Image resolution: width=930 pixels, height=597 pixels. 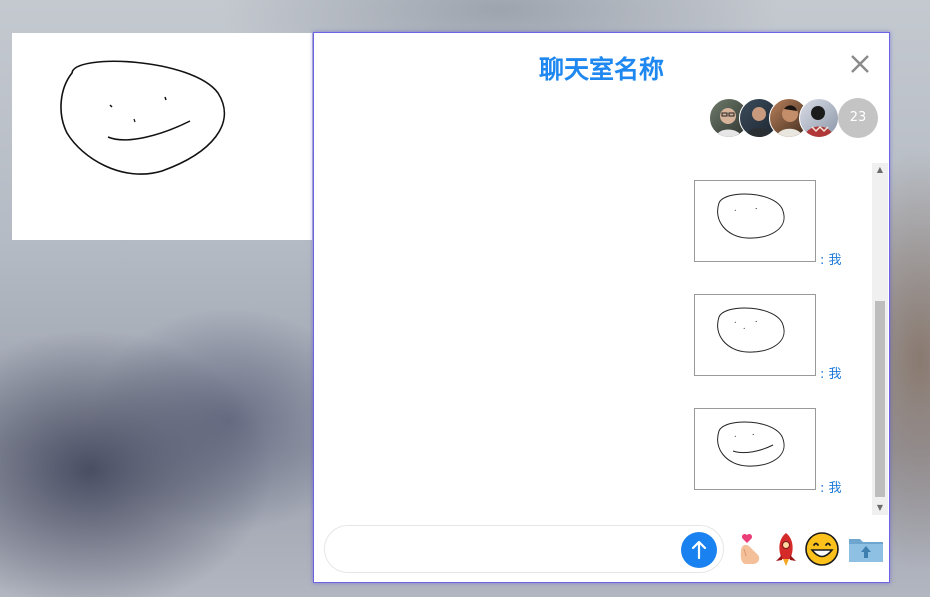 I want to click on send-button, so click(x=699, y=550).